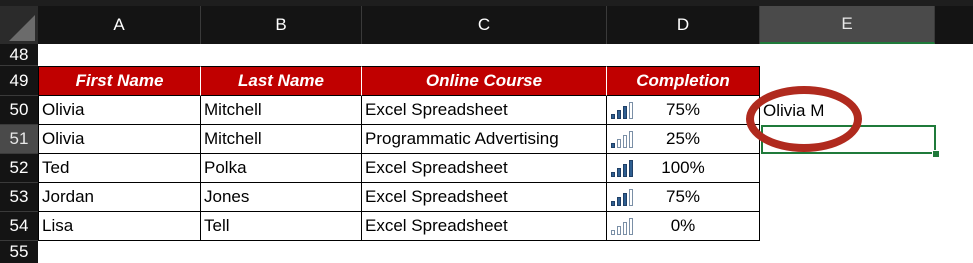 Image resolution: width=973 pixels, height=263 pixels. Describe the element at coordinates (484, 139) in the screenshot. I see `cell-online-course: Programmatic Advertising` at that location.